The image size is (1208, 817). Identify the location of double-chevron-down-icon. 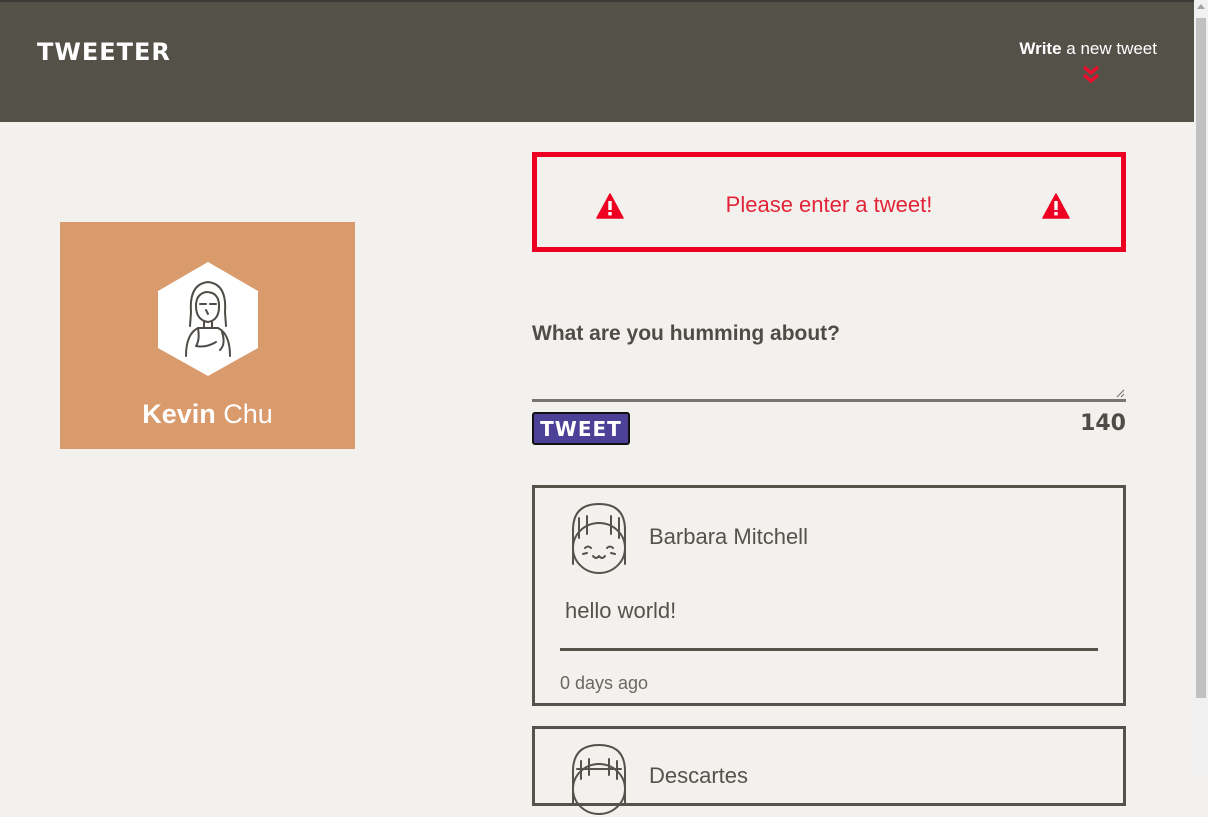
(1091, 75).